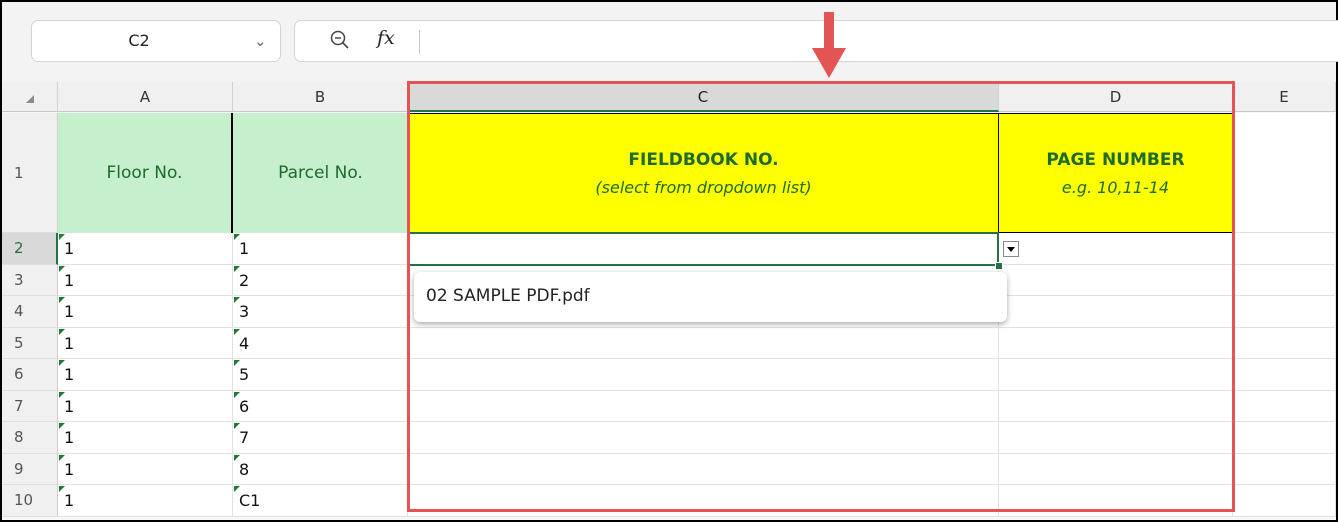 The height and width of the screenshot is (522, 1338). I want to click on cell-d8, so click(1116, 438).